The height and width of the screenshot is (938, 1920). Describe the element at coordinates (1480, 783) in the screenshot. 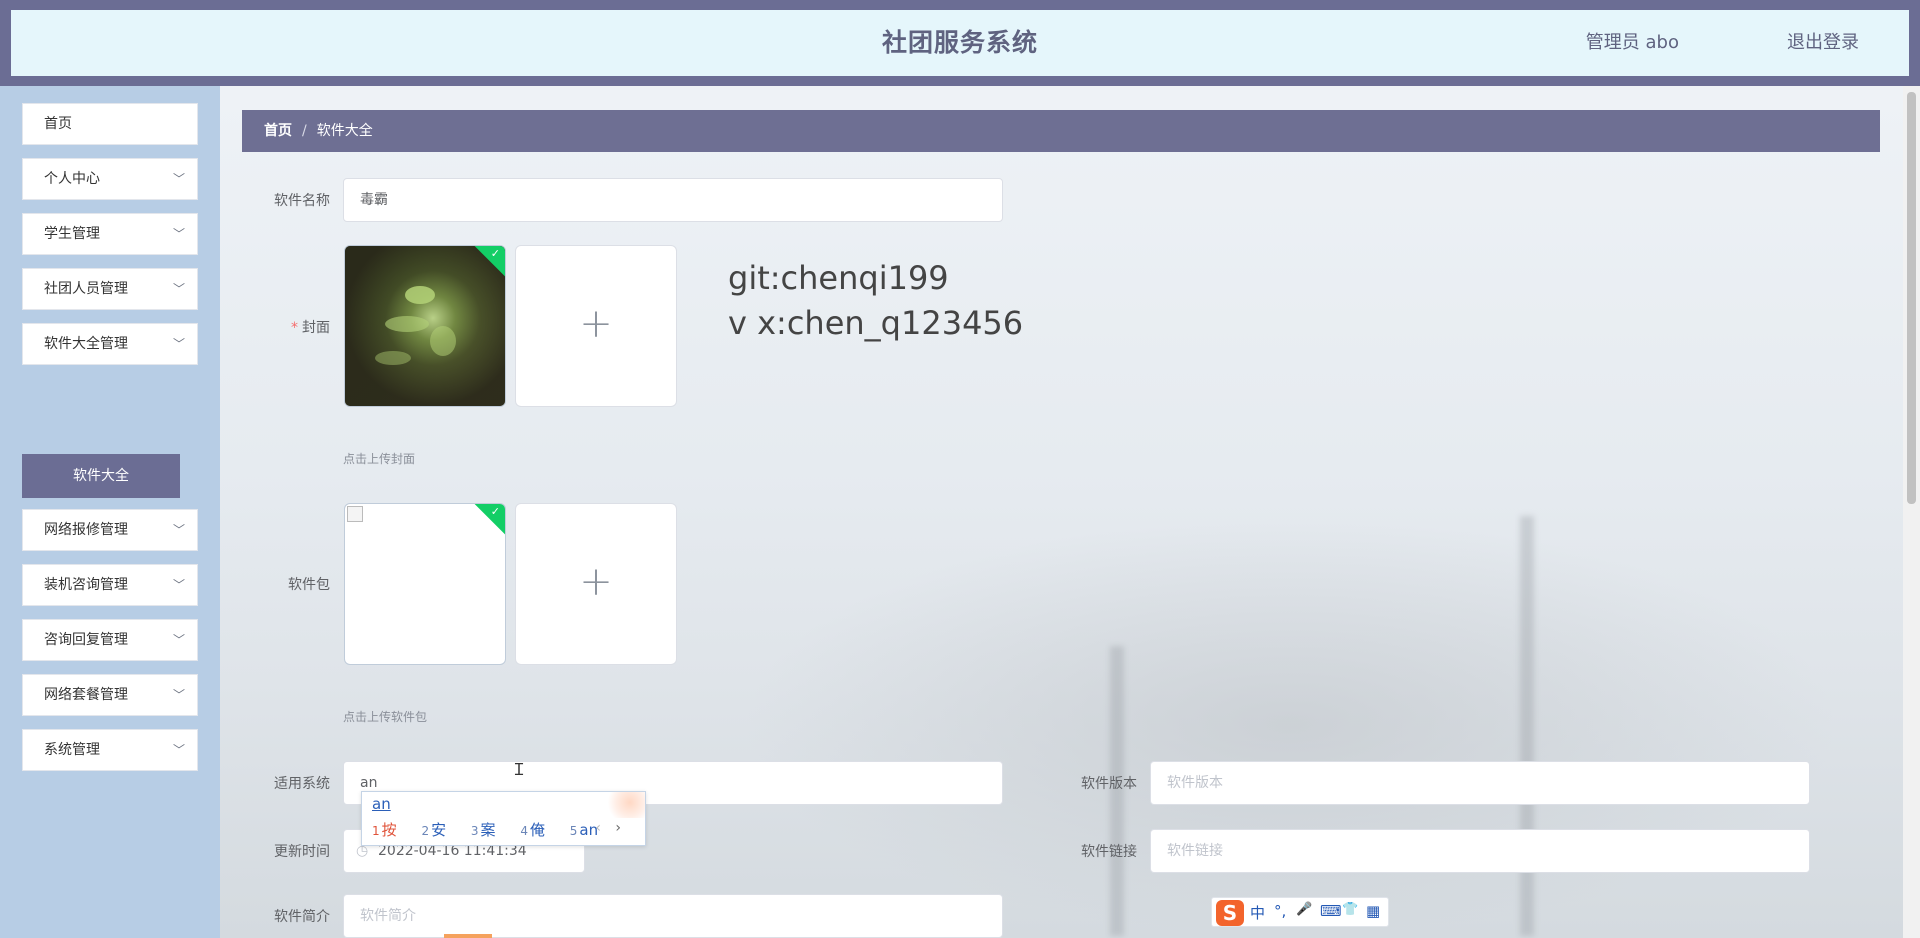

I see `version-input: 软件版本` at that location.